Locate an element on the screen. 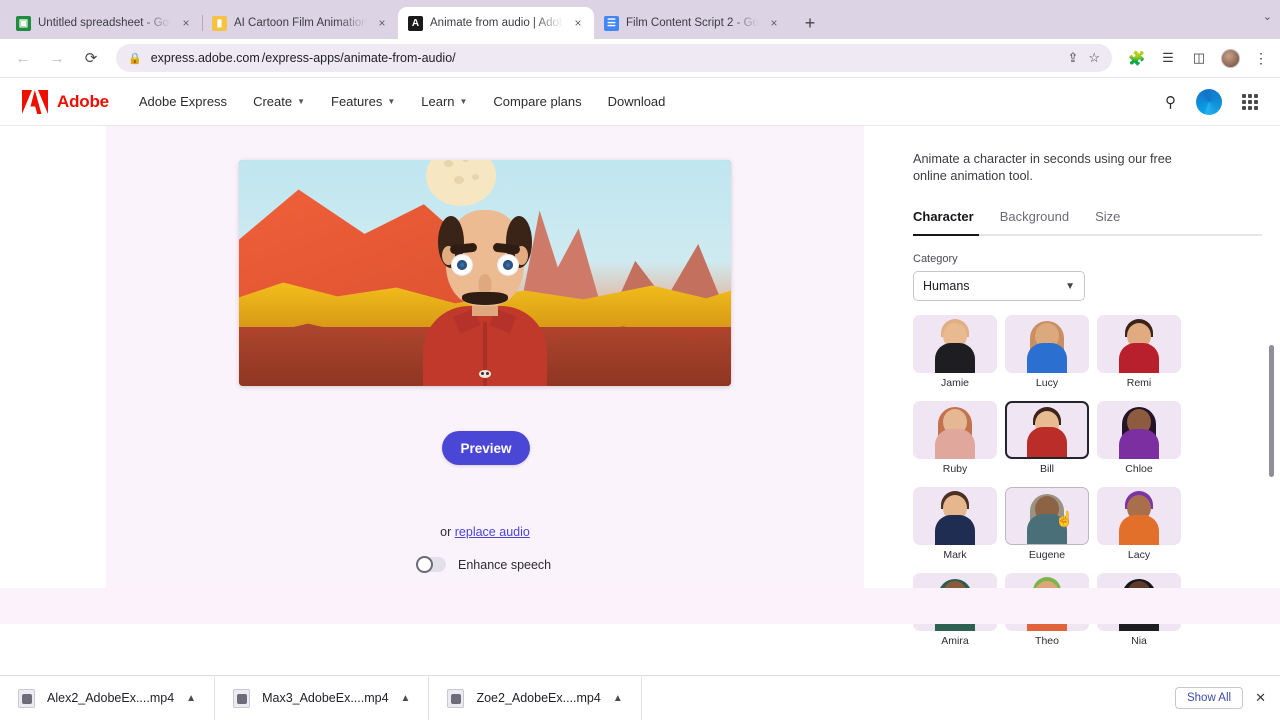 The image size is (1280, 720). replace-audio-row: or replace audio is located at coordinates (485, 532).